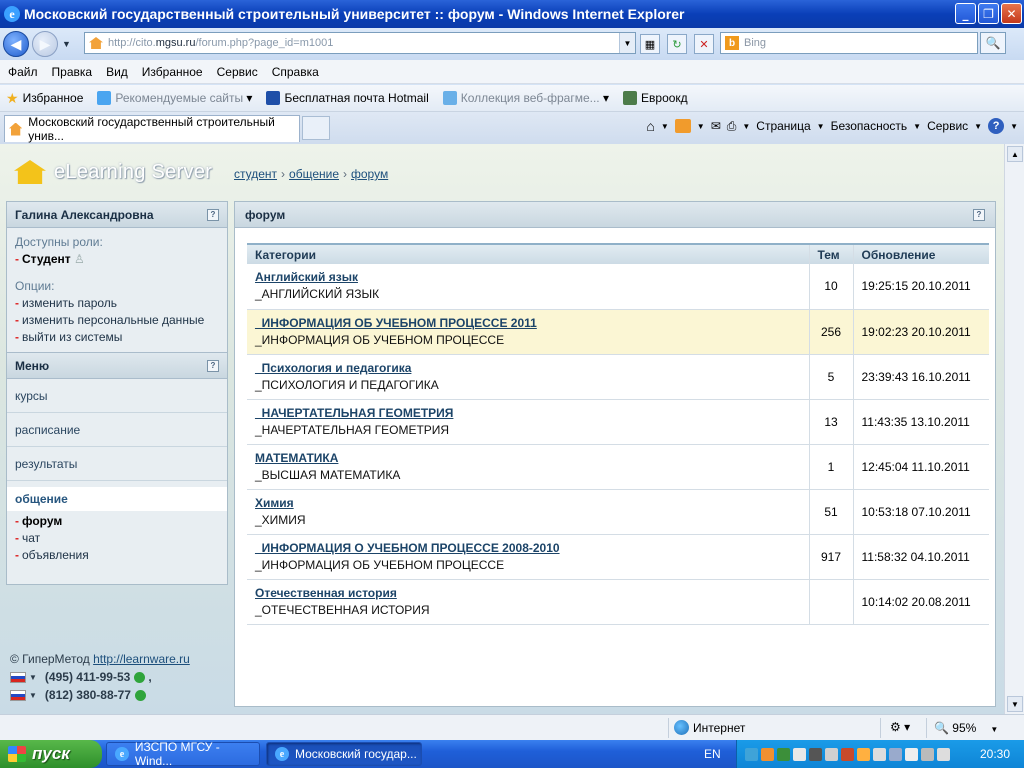 The image size is (1024, 768). Describe the element at coordinates (117, 555) in the screenshot. I see `submenu-announcements: объявления` at that location.